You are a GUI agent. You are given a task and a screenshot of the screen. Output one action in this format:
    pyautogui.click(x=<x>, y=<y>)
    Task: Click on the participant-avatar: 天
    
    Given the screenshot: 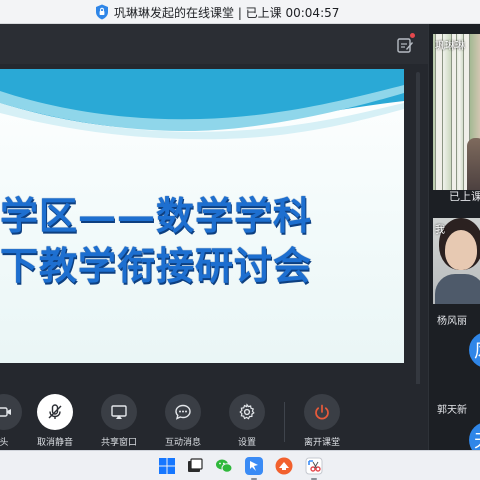 What is the action you would take?
    pyautogui.click(x=474, y=436)
    